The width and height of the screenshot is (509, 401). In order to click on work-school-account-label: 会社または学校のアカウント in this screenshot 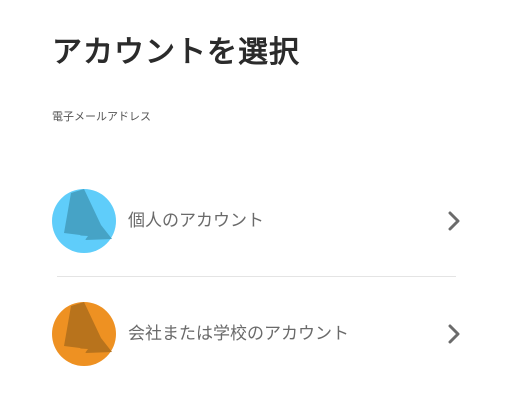, I will do `click(238, 334)`.